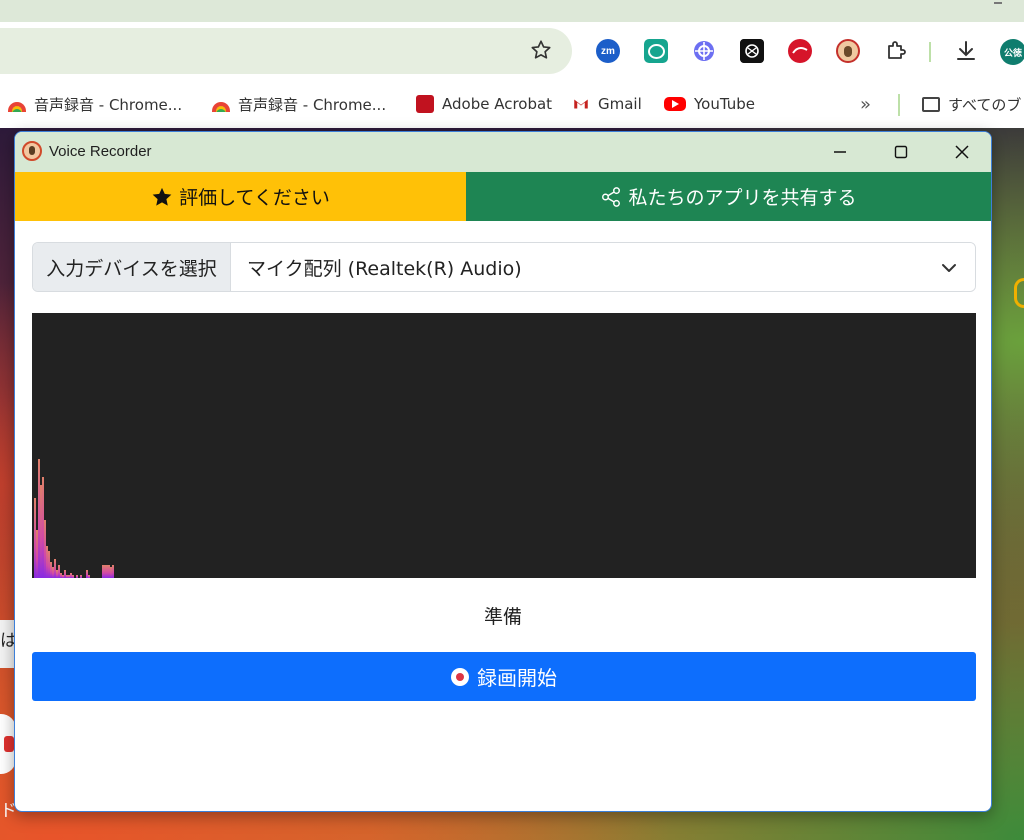 The height and width of the screenshot is (840, 1024). I want to click on share-app-button: 私たちのアプリを共有する, so click(728, 196).